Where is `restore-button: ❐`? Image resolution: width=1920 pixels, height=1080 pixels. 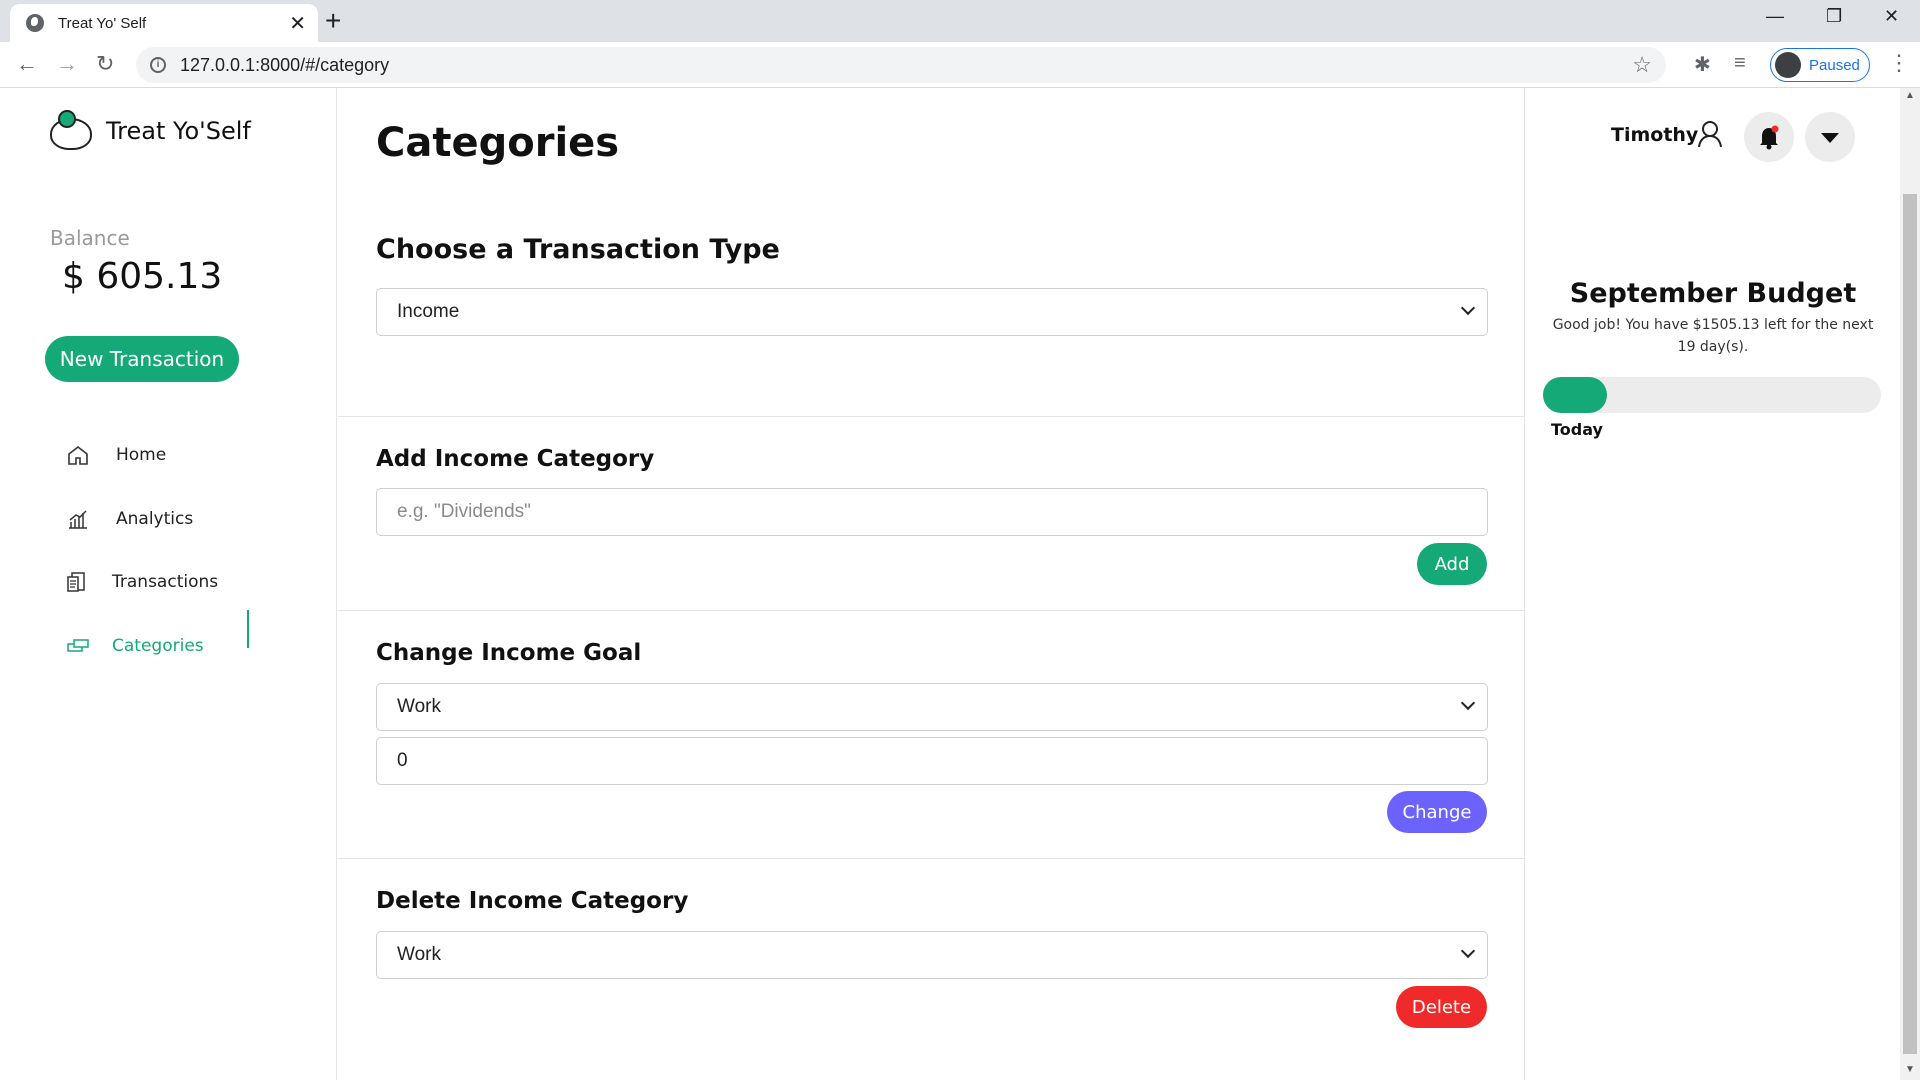
restore-button: ❐ is located at coordinates (1834, 16).